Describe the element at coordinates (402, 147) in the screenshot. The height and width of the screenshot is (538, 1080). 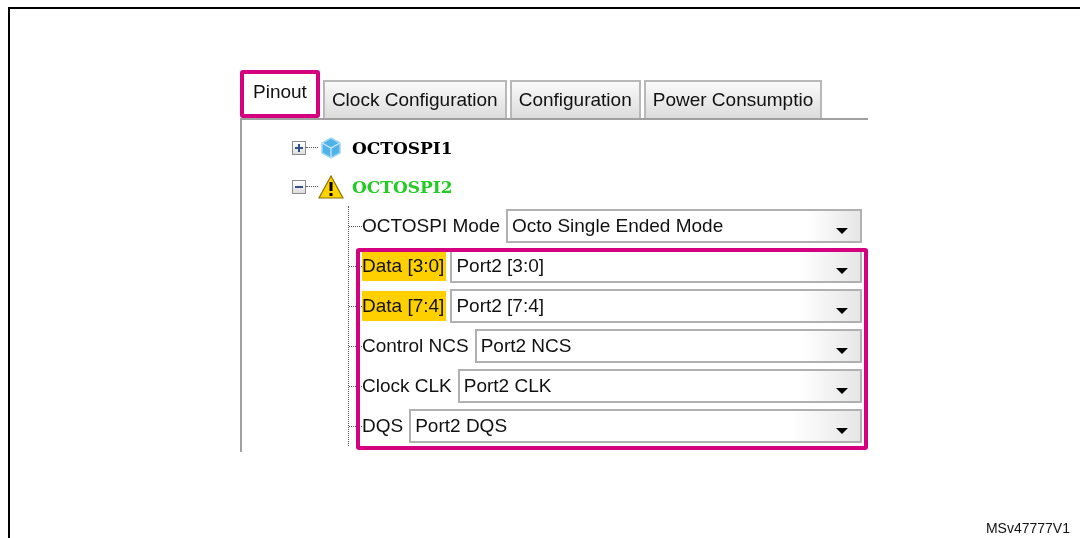
I see `tree-item: OCTOSPI1` at that location.